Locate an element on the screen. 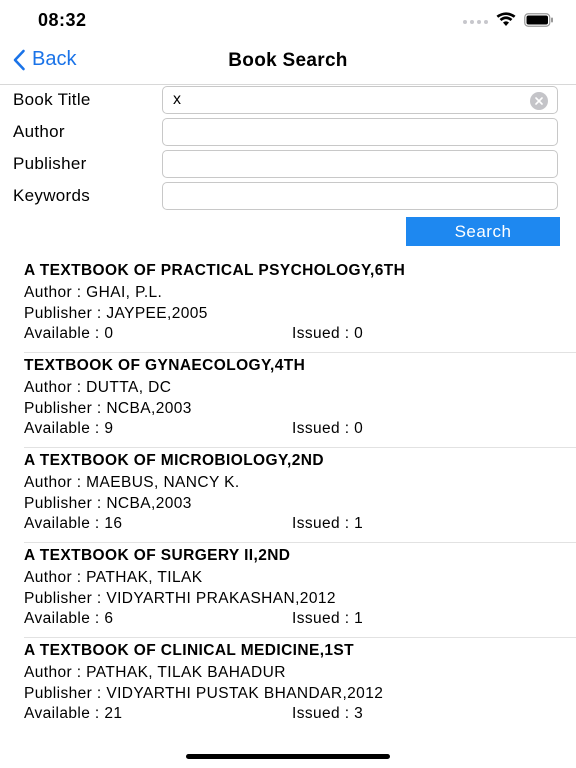  wifi-icon is located at coordinates (506, 19).